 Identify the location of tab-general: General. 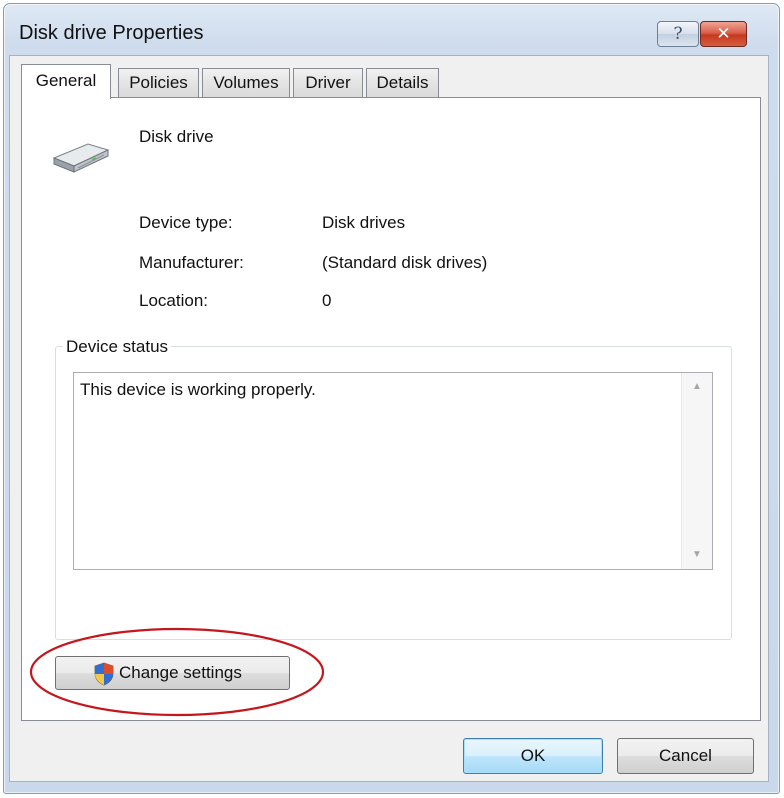
(66, 81).